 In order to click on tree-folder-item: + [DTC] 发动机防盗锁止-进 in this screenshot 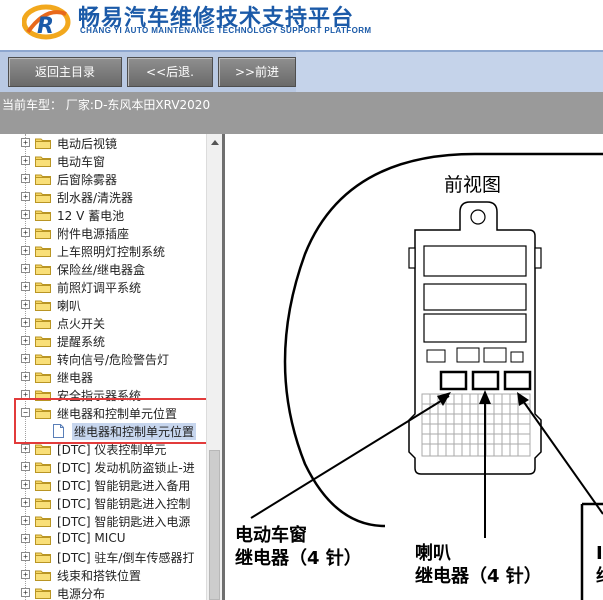, I will do `click(103, 467)`.